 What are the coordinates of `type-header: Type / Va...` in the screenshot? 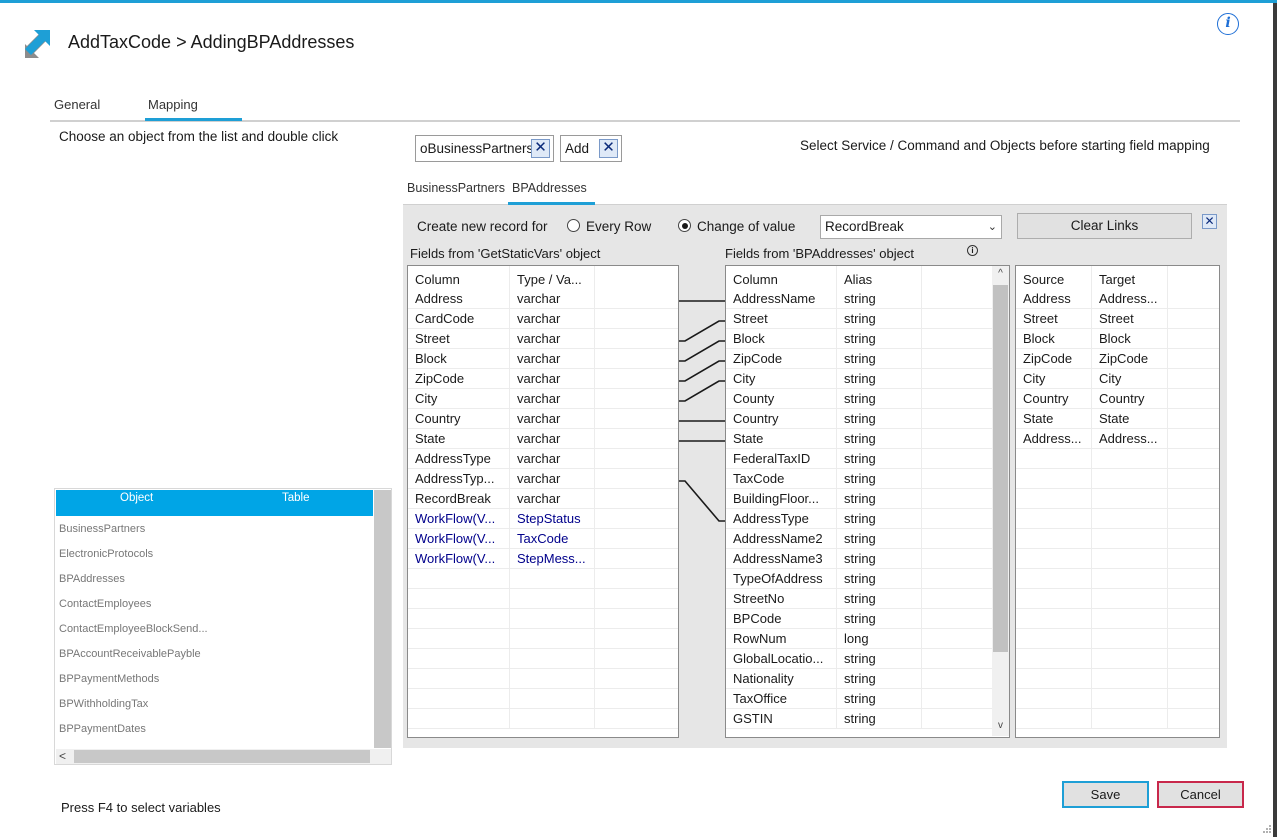 It's located at (552, 277).